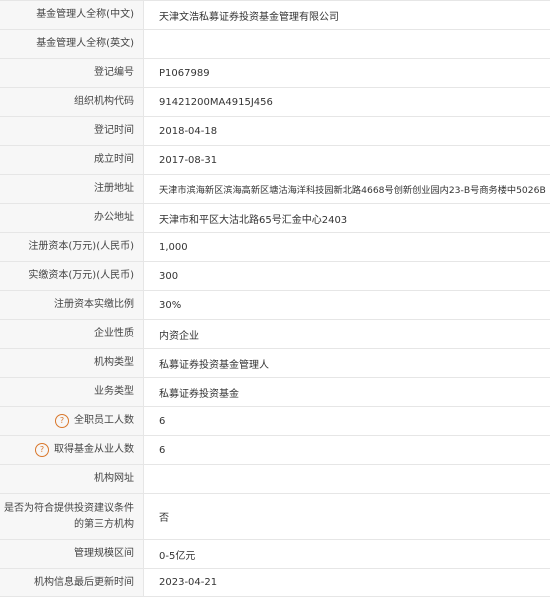  I want to click on label-paid-in-capital: 实缴资本(万元)(人民币), so click(72, 276).